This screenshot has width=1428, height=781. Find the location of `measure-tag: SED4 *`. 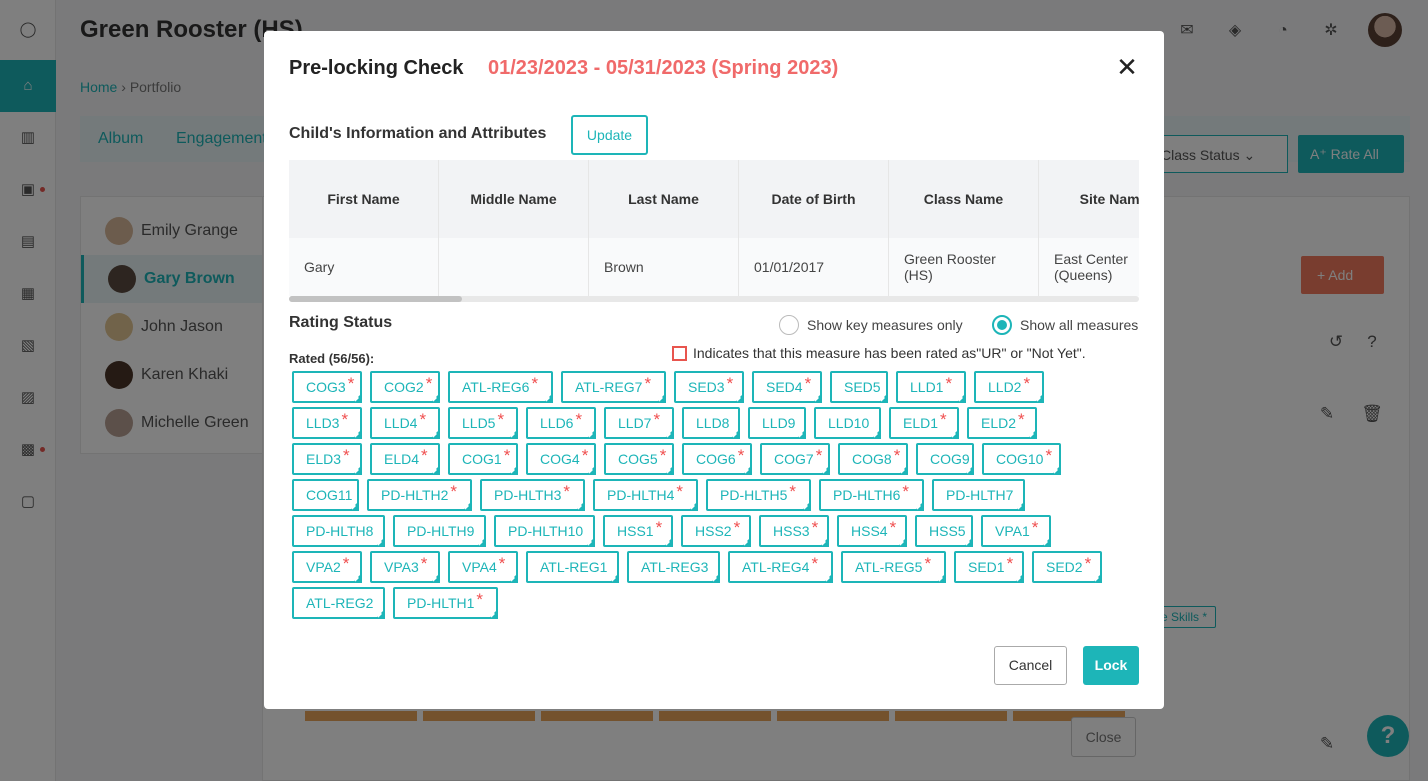

measure-tag: SED4 * is located at coordinates (787, 387).